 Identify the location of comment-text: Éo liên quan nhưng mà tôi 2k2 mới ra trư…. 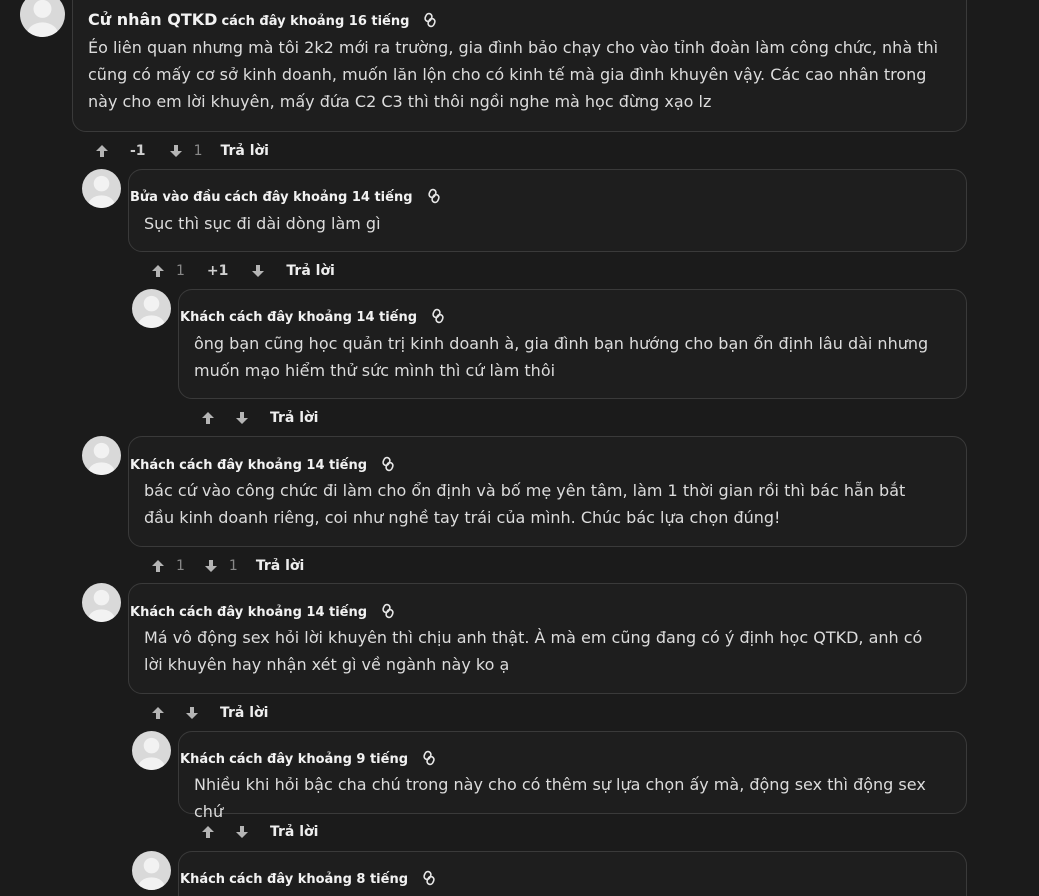
(513, 74).